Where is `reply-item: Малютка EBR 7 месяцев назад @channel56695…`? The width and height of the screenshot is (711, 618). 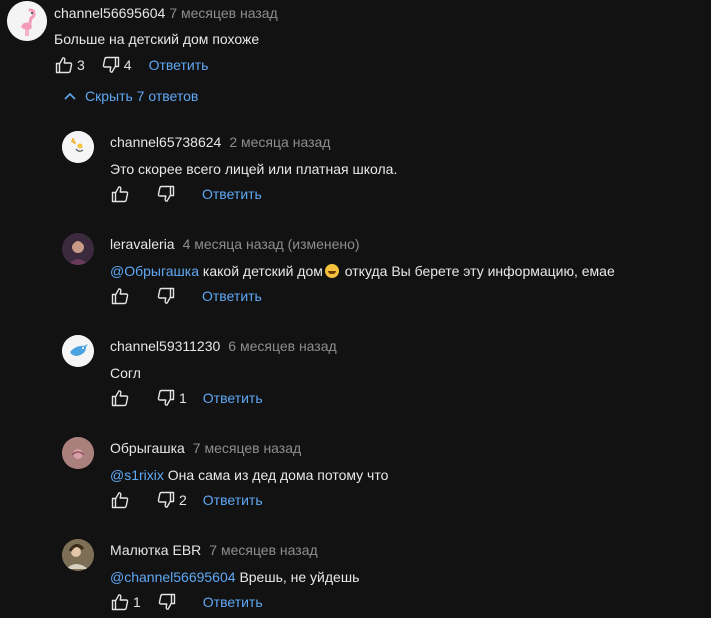 reply-item: Малютка EBR 7 месяцев назад @channel56695… is located at coordinates (355, 576).